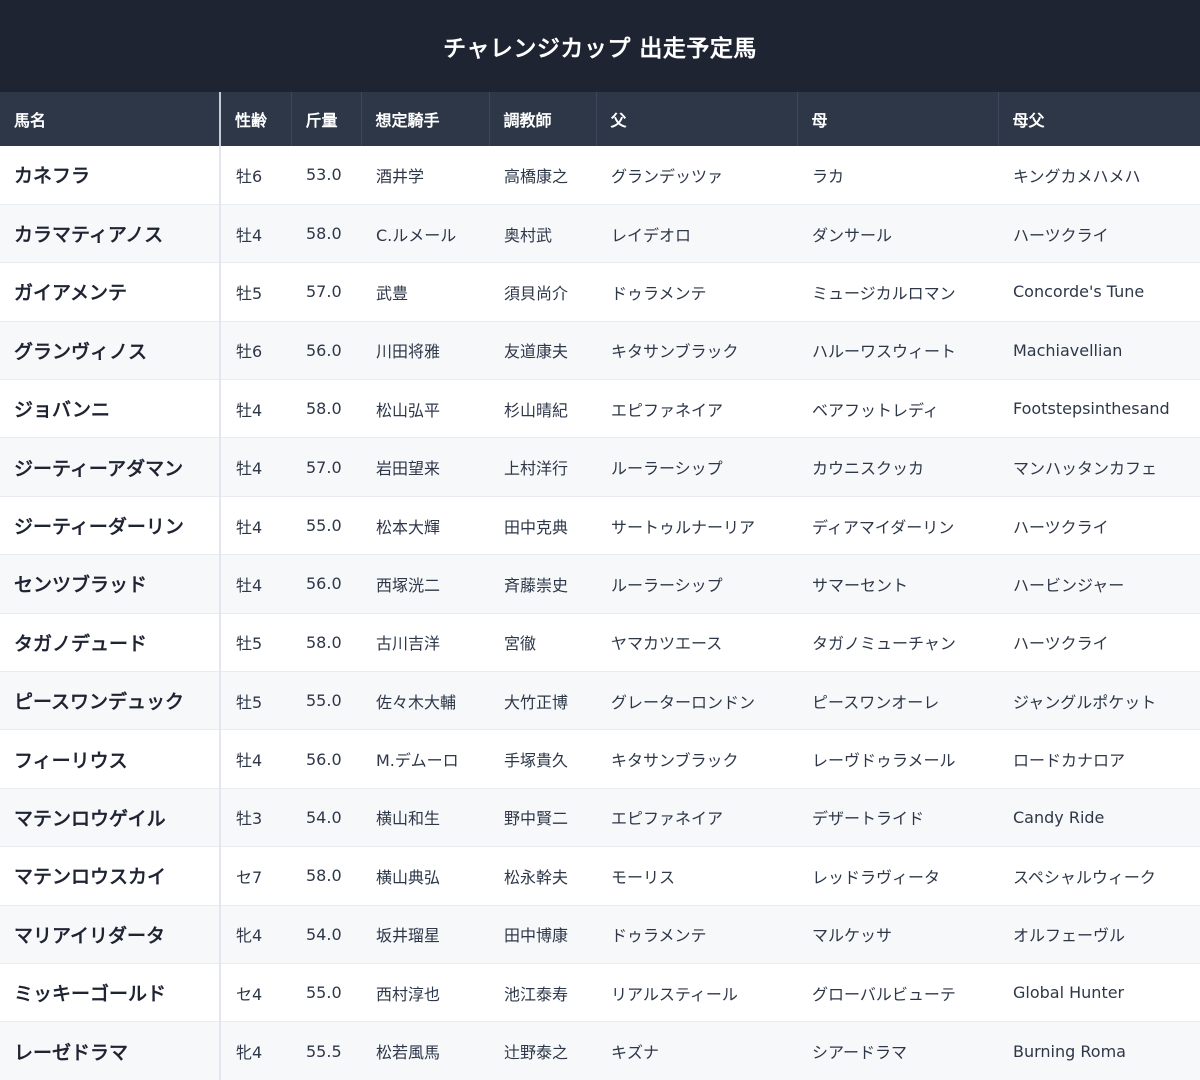 This screenshot has height=1080, width=1200. I want to click on cell-broodmare-sire: オルフェーヴル, so click(1069, 936).